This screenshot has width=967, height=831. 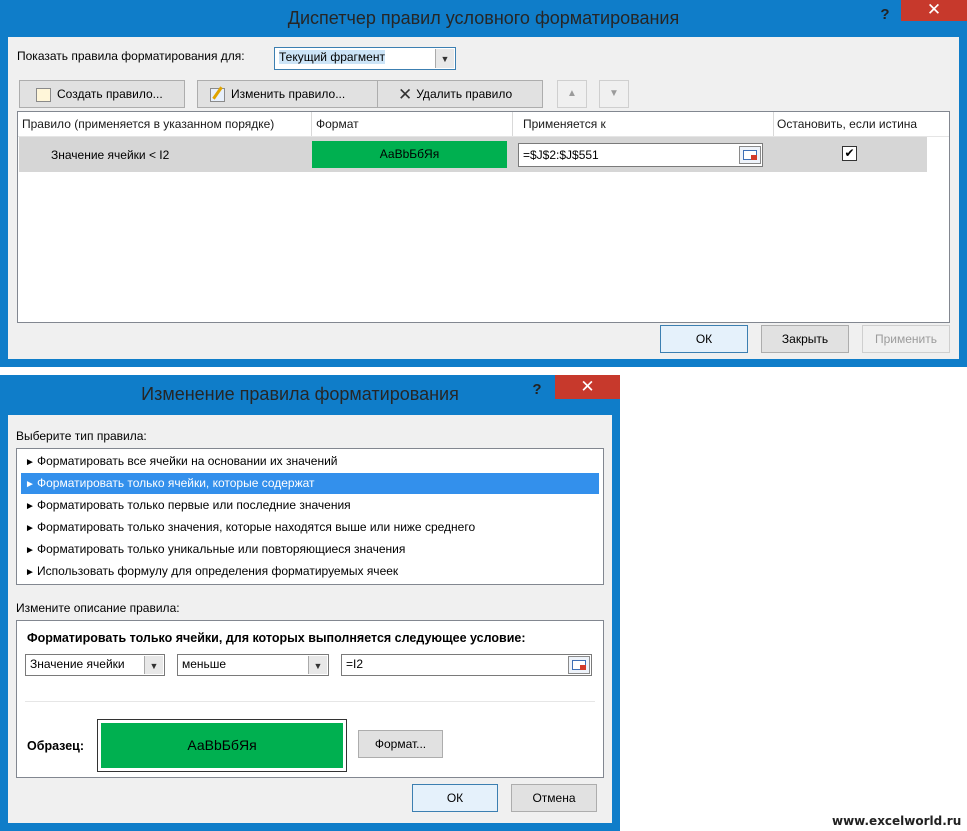 I want to click on edit-description-label: Измените описание правила:, so click(x=98, y=608).